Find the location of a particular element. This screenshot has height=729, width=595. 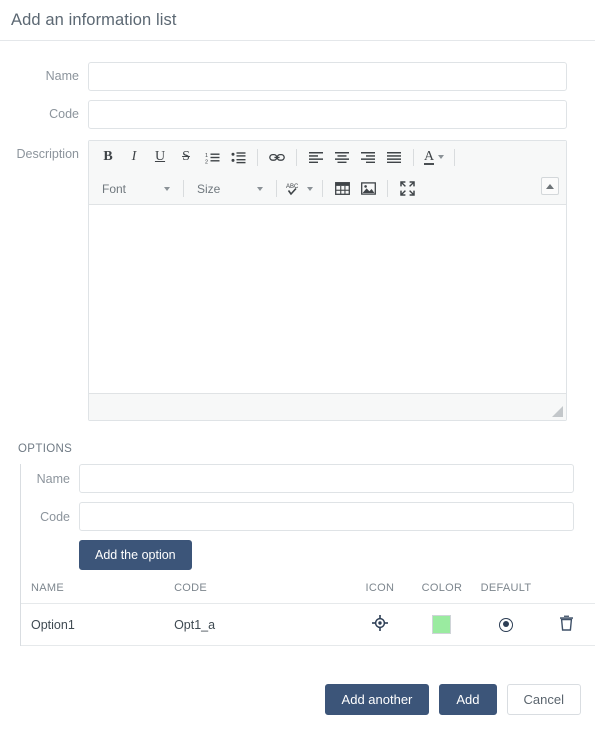

font-size-dropdown: Size is located at coordinates (230, 189).